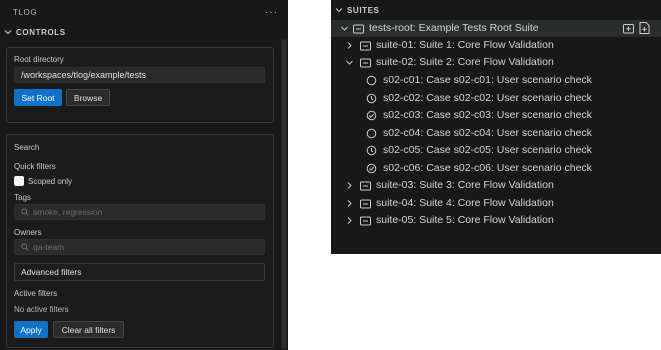 This screenshot has height=350, width=661. What do you see at coordinates (68, 212) in the screenshot?
I see `tags-placeholder: smoke, regression` at bounding box center [68, 212].